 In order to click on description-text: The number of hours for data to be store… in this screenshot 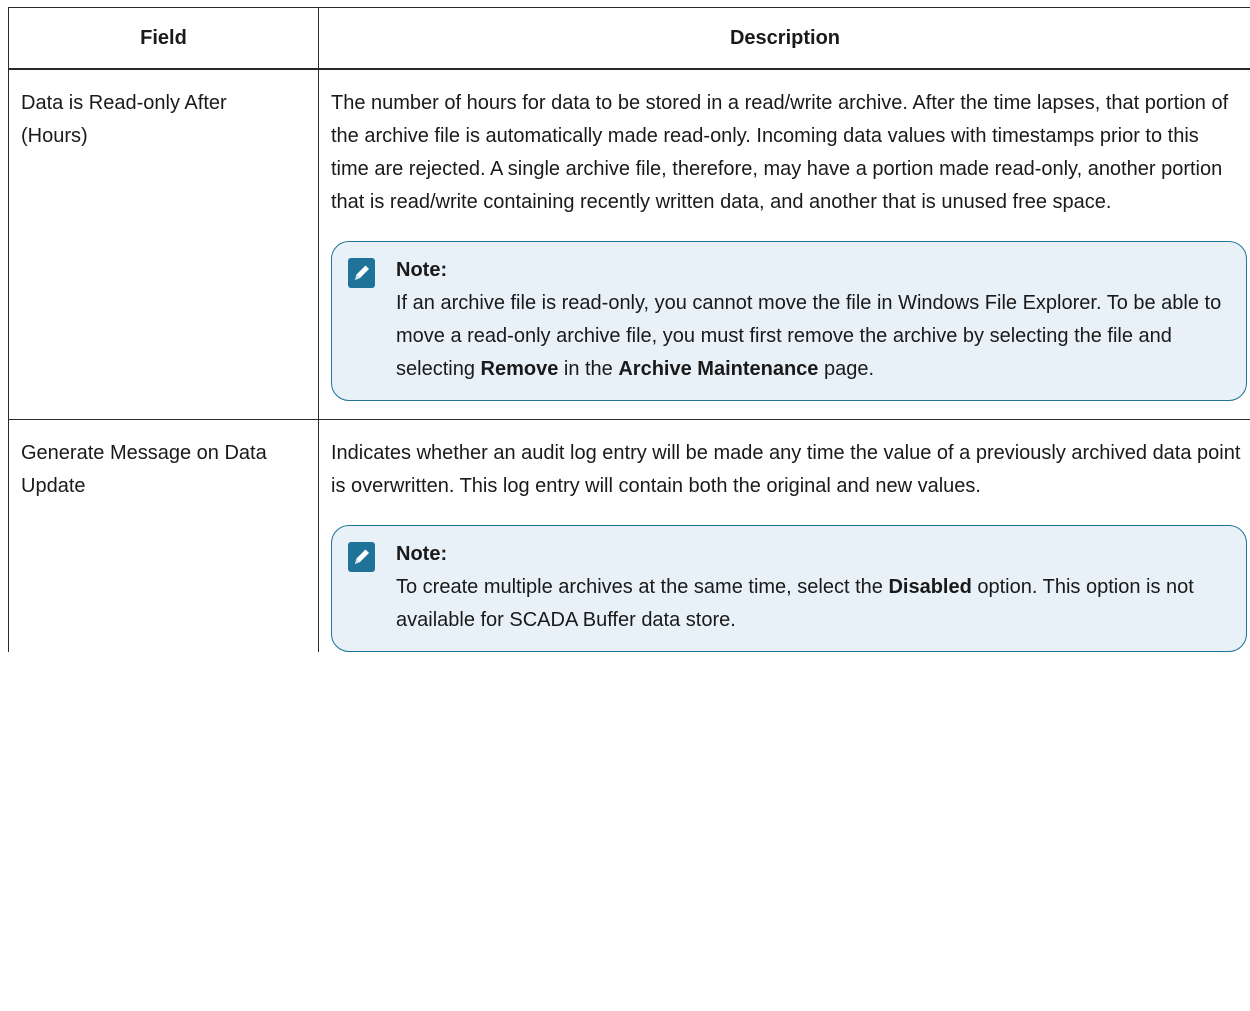, I will do `click(780, 152)`.